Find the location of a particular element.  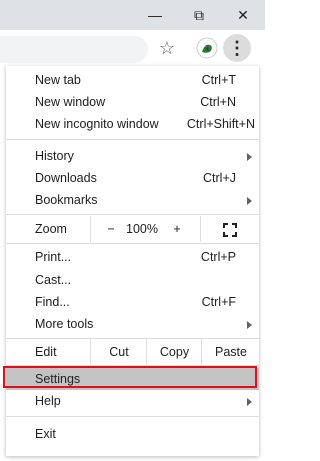

star-icon: ☆ is located at coordinates (167, 47).